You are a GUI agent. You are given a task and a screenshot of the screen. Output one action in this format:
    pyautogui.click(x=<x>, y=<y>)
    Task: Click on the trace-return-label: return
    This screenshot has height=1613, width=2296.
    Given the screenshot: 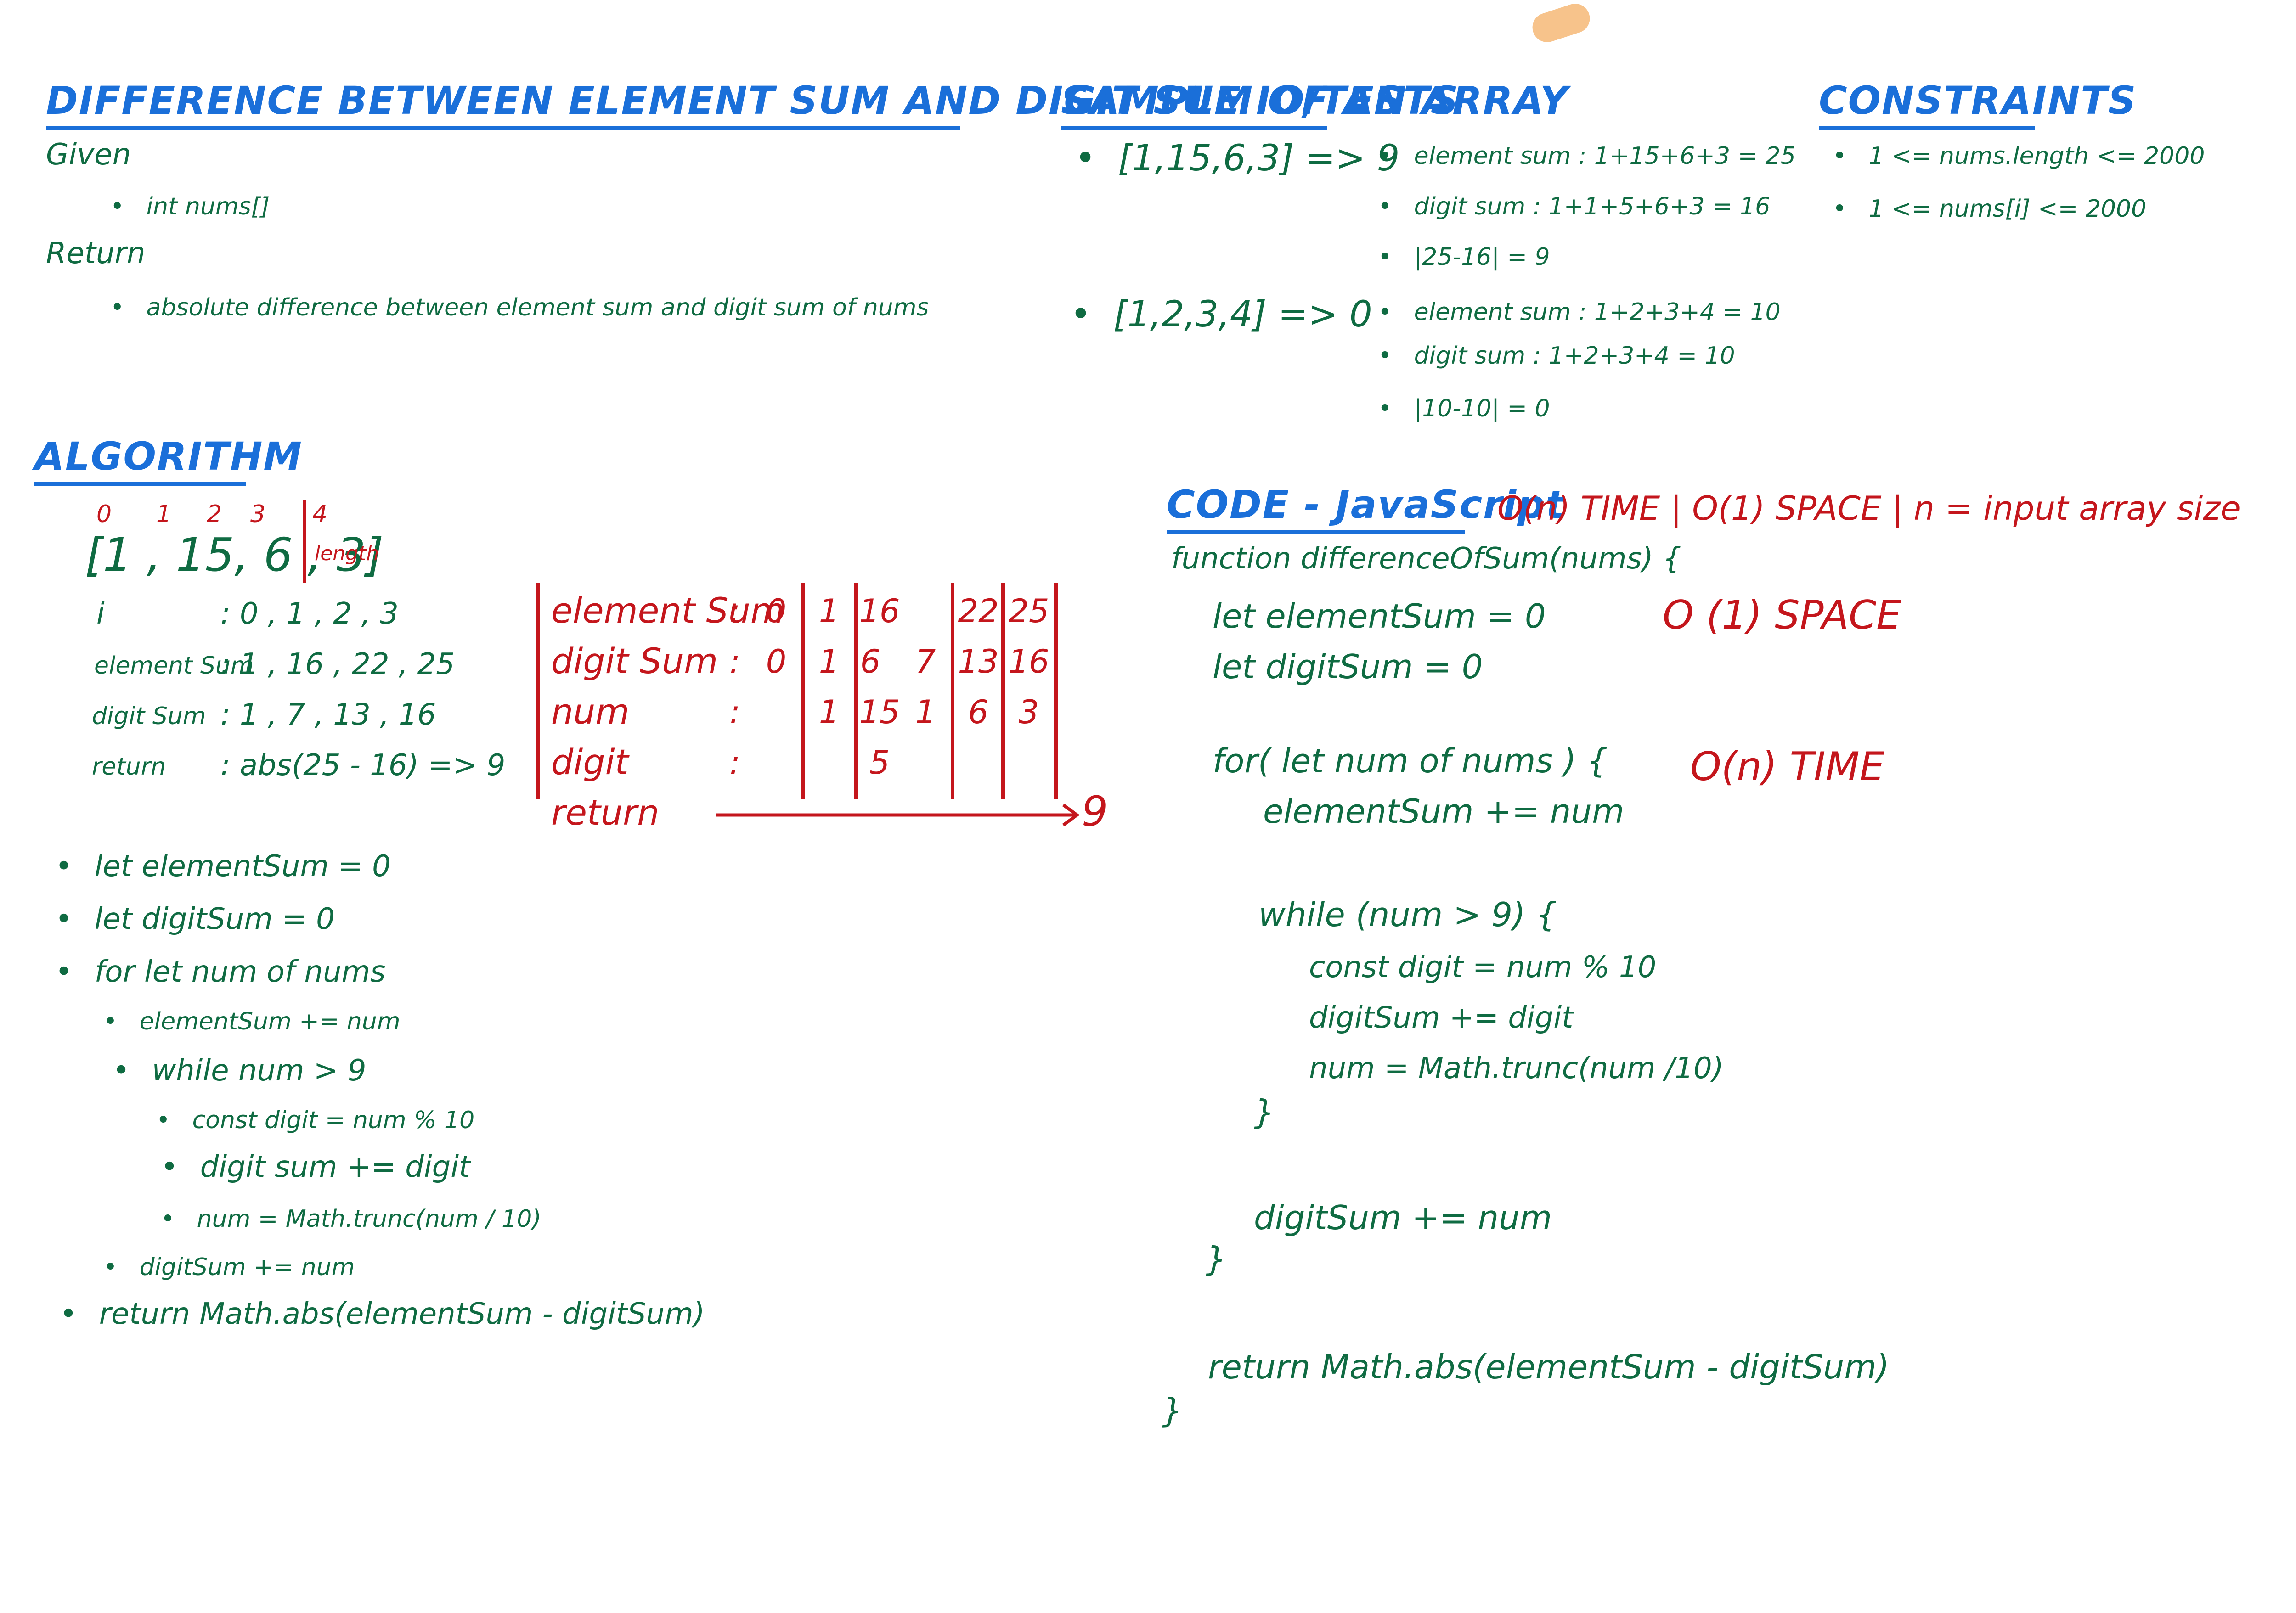 What is the action you would take?
    pyautogui.click(x=129, y=767)
    